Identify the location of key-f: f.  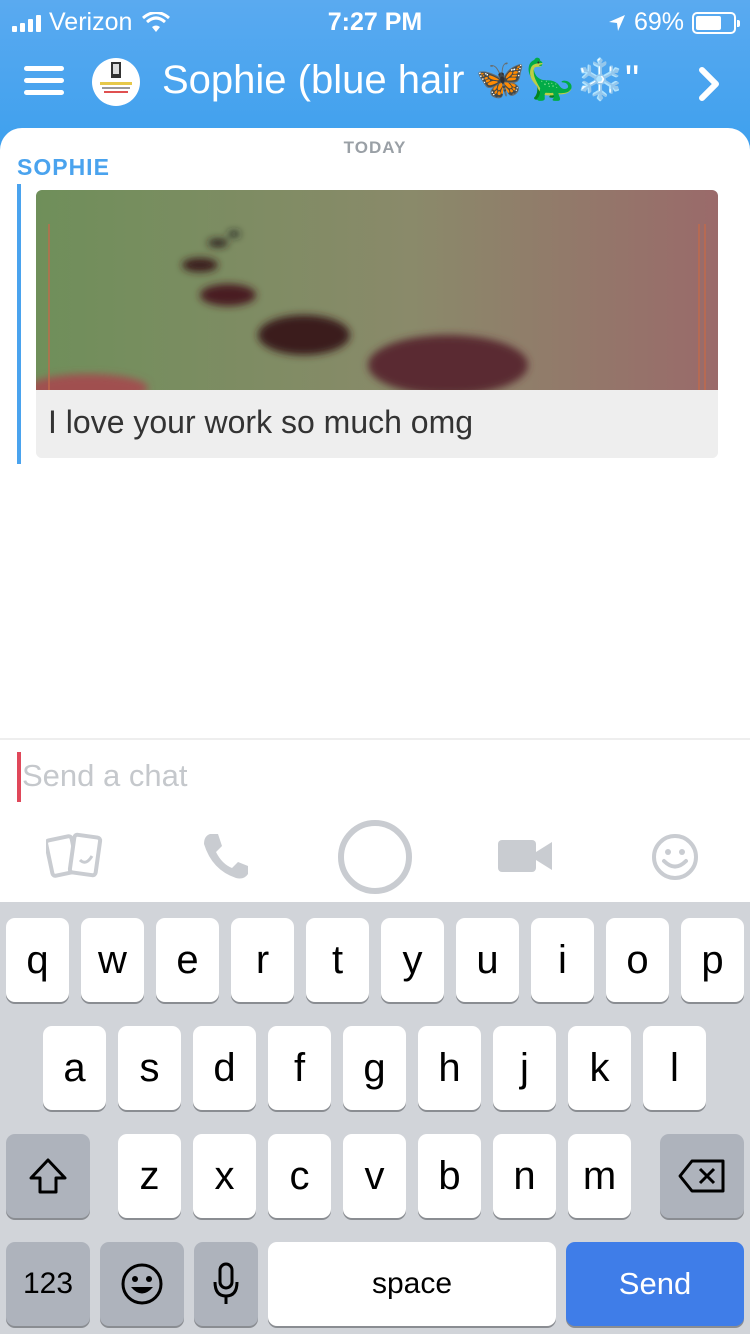
(299, 1068).